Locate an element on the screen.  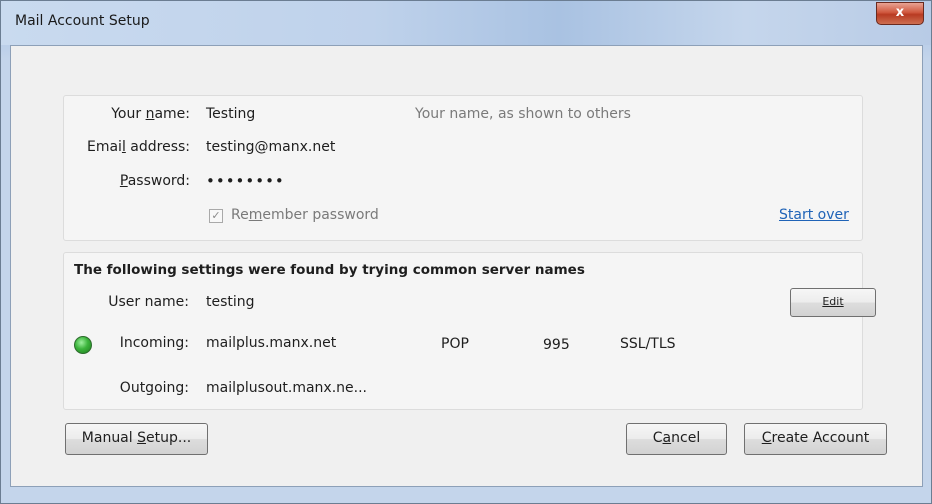
remember-password-checkbox: ✓ is located at coordinates (216, 216).